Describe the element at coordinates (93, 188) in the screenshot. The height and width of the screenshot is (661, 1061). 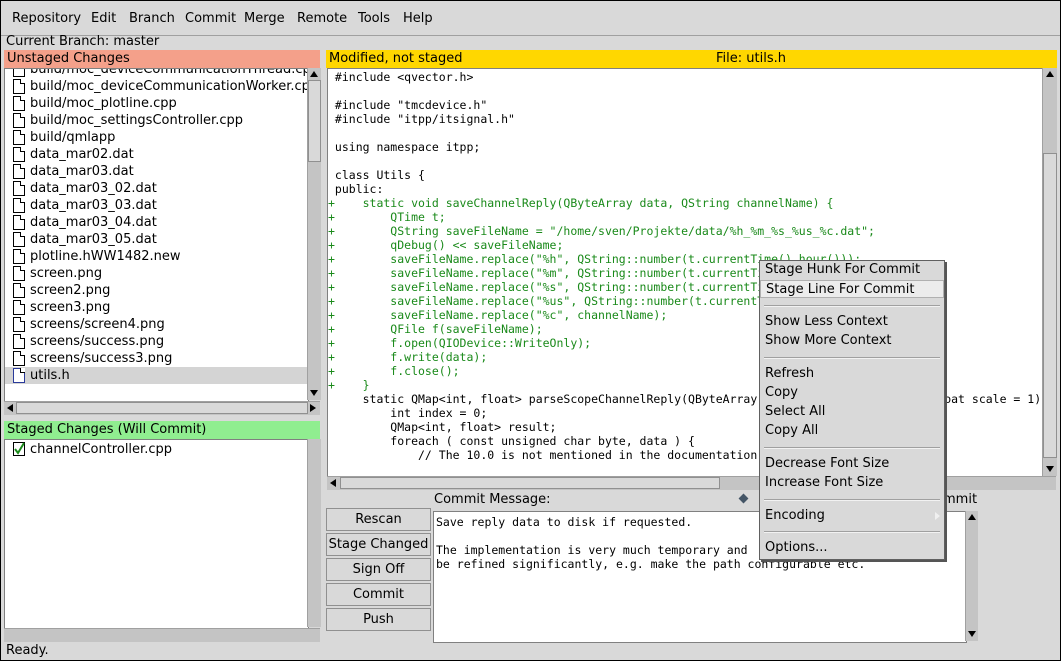
I see `file-name: data_mar03_02.dat` at that location.